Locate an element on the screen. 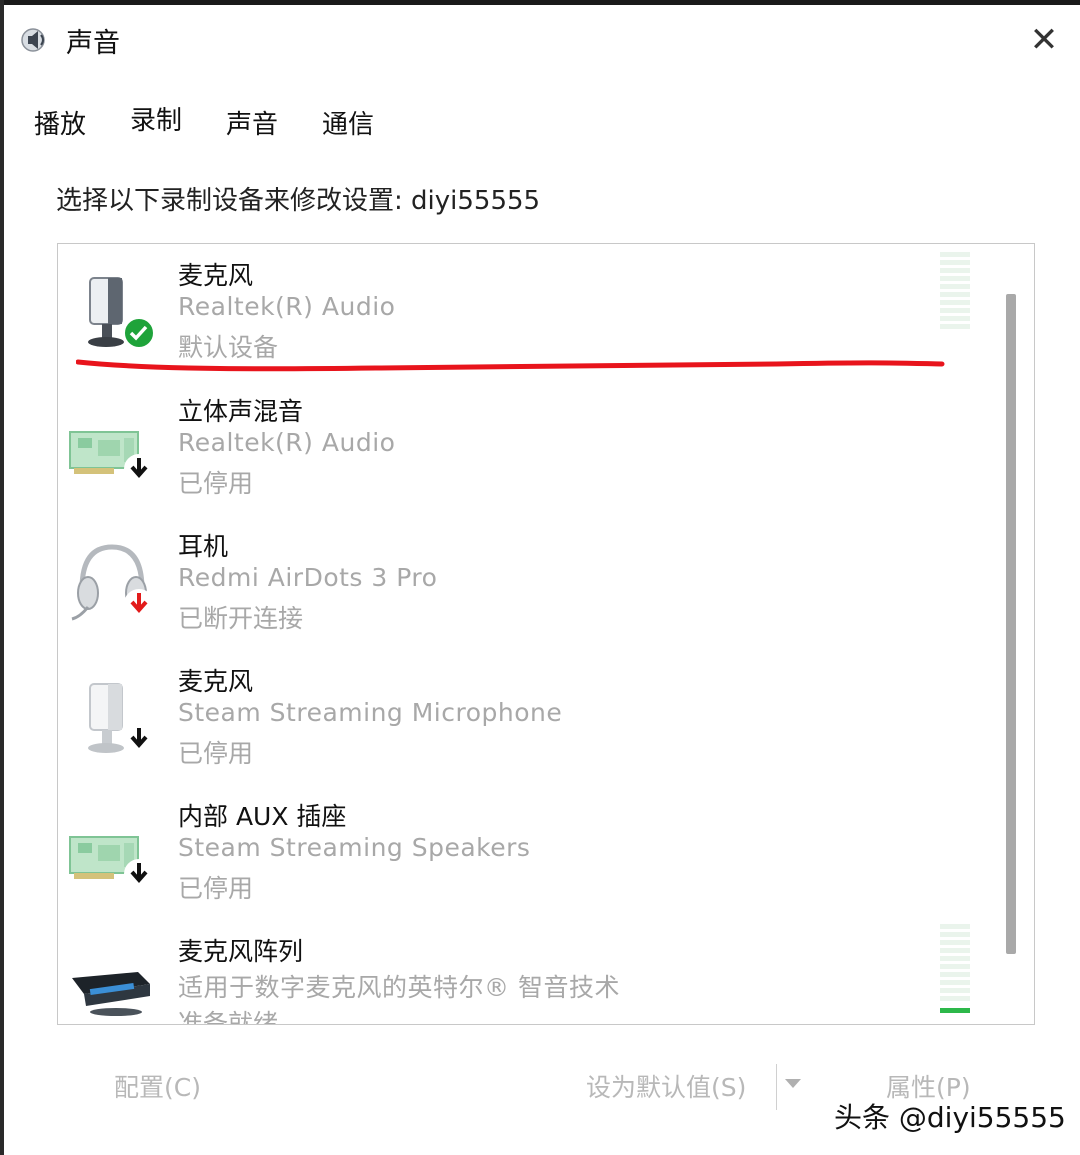 The width and height of the screenshot is (1080, 1155). device-driver: Steam Streaming Speakers is located at coordinates (354, 847).